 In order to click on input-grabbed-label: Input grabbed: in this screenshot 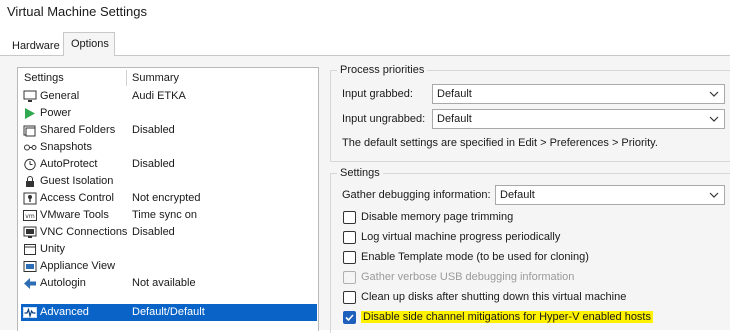, I will do `click(377, 94)`.